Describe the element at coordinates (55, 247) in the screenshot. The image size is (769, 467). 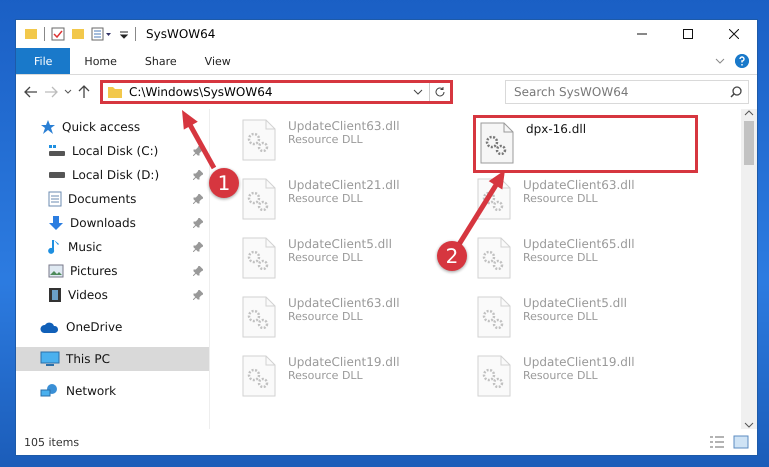
I see `music-note-icon` at that location.